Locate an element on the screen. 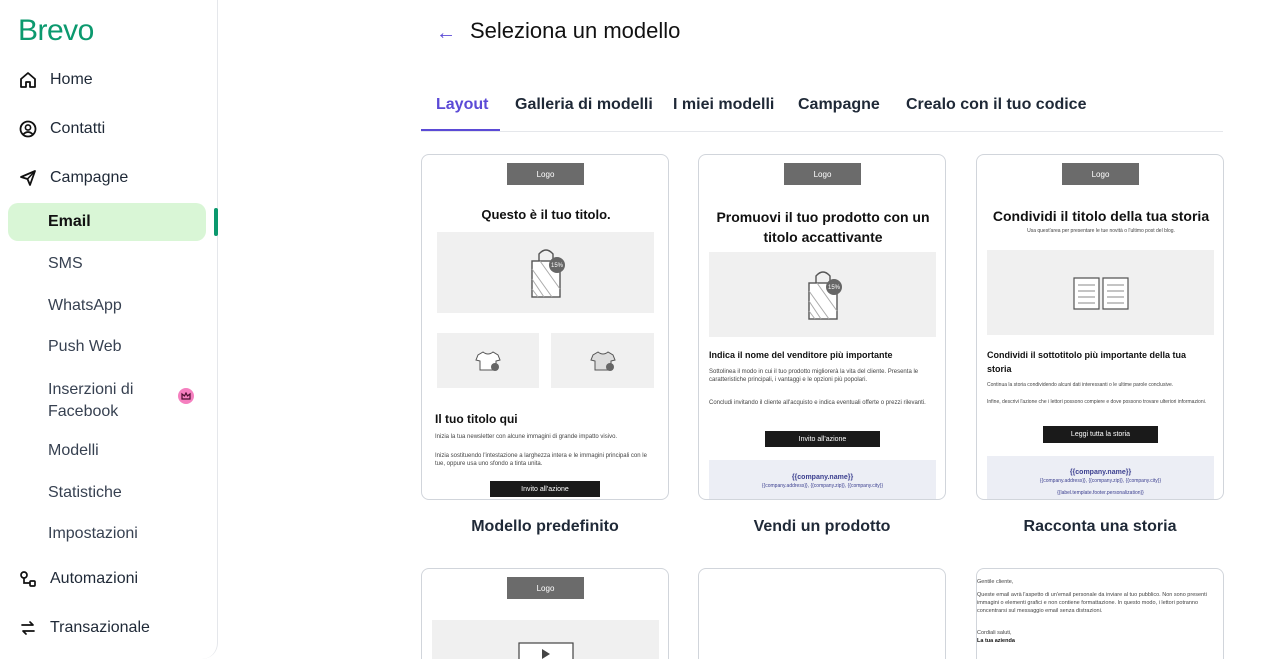  sidebar-item-contatti: Contatti is located at coordinates (61, 129).